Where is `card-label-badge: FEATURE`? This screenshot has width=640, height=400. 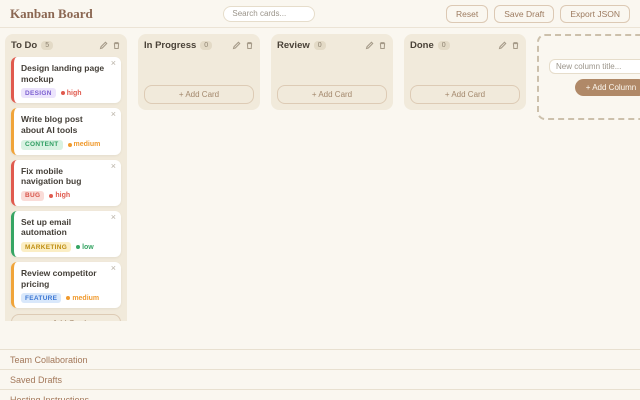 card-label-badge: FEATURE is located at coordinates (41, 298).